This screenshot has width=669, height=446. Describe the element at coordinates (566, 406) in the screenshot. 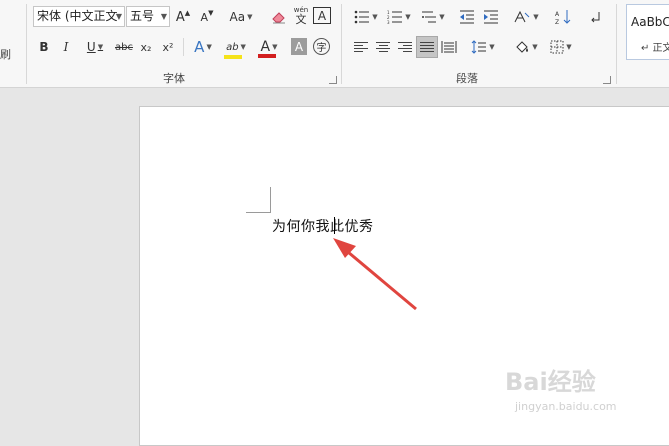

I see `watermark-url: jingyan.baidu.com` at that location.